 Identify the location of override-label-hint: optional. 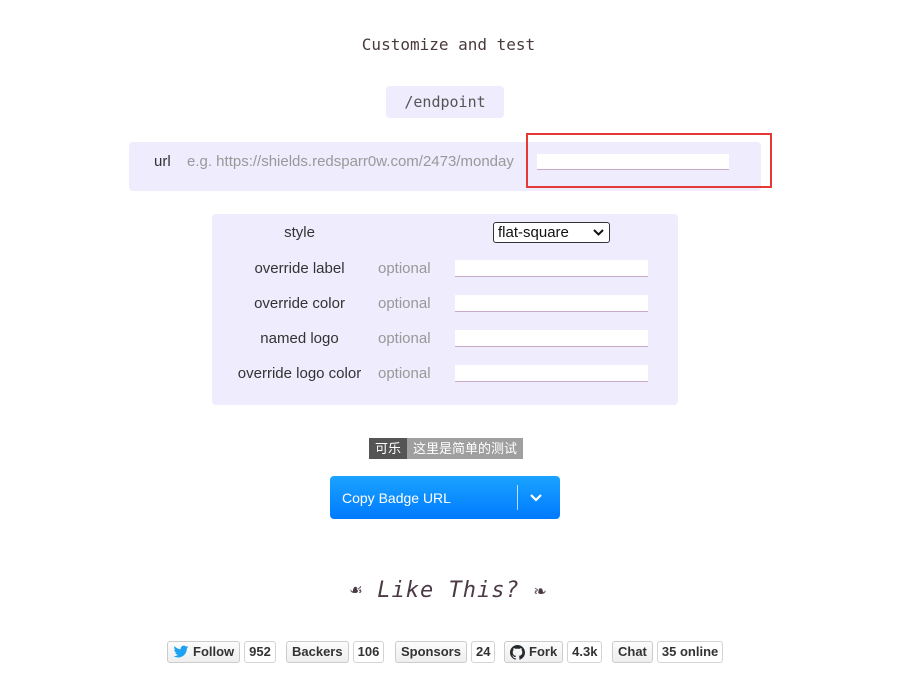
(404, 268).